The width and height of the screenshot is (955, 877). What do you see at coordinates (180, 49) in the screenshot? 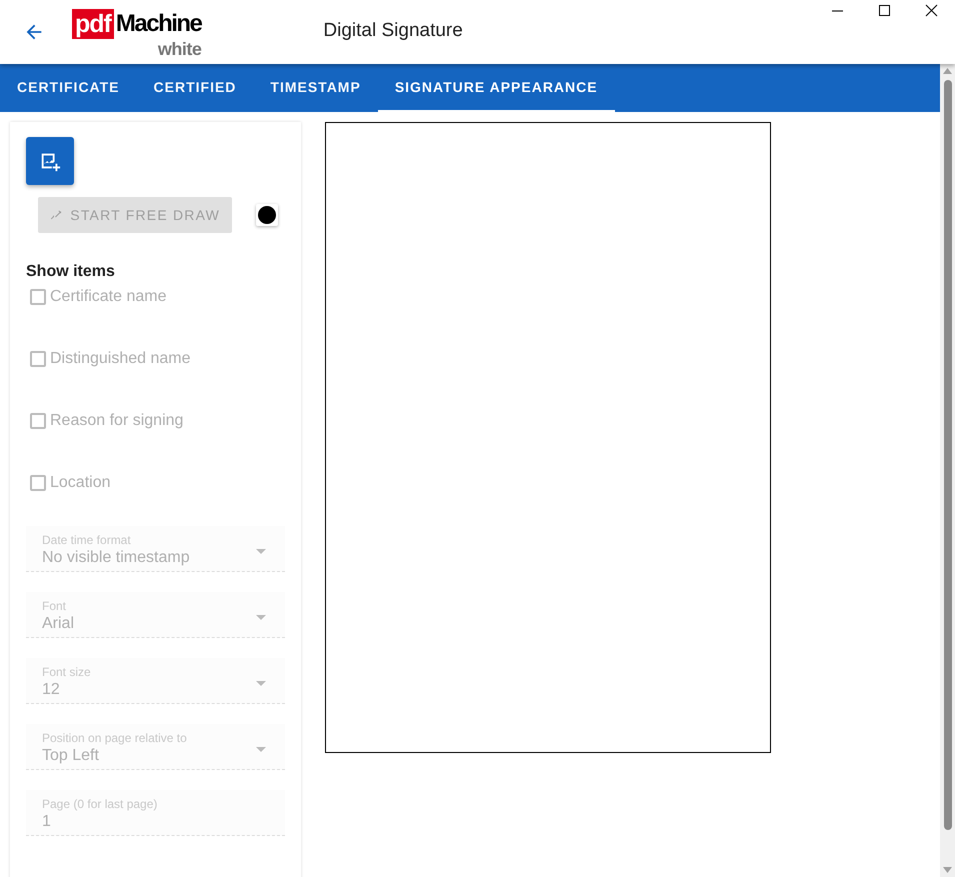
I see `logo-edition: white` at bounding box center [180, 49].